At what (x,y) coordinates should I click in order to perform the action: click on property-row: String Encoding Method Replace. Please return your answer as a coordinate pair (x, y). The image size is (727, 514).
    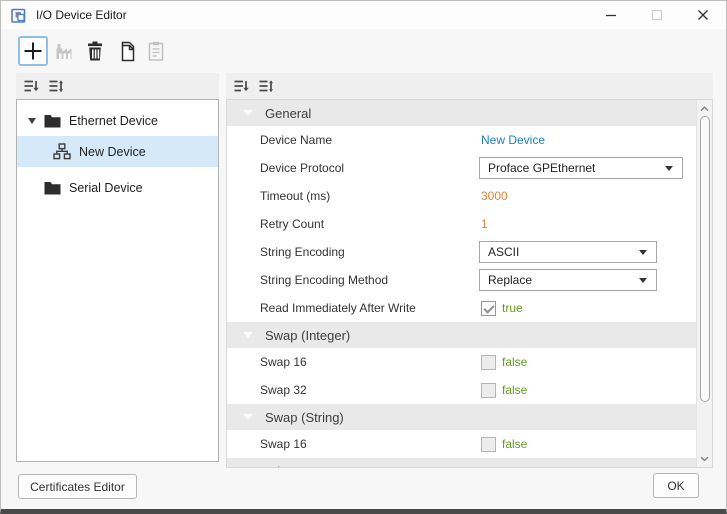
    Looking at the image, I should click on (461, 280).